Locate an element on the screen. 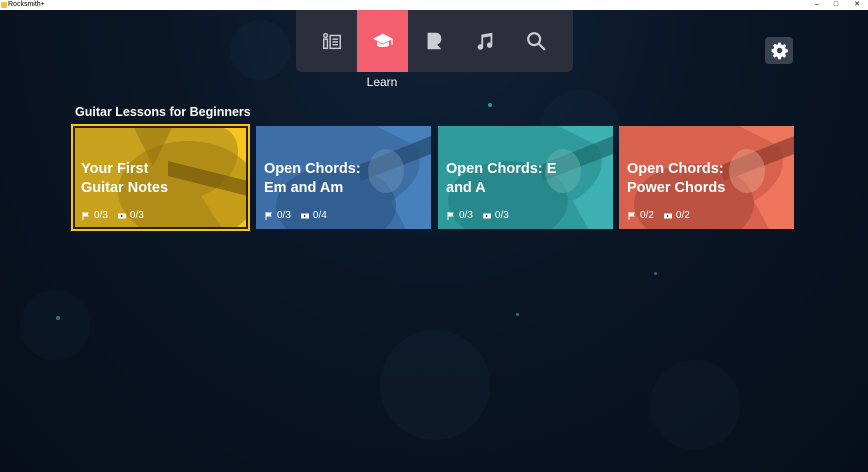 The height and width of the screenshot is (472, 868). nav-songs is located at coordinates (484, 41).